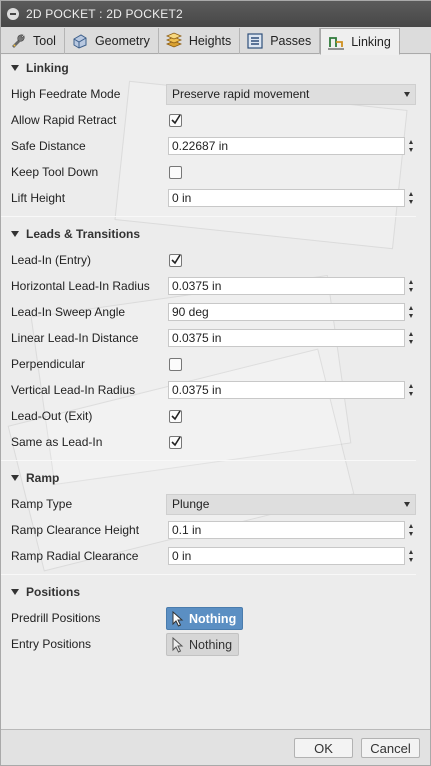 Image resolution: width=431 pixels, height=766 pixels. What do you see at coordinates (13, 14) in the screenshot?
I see `collapse-icon` at bounding box center [13, 14].